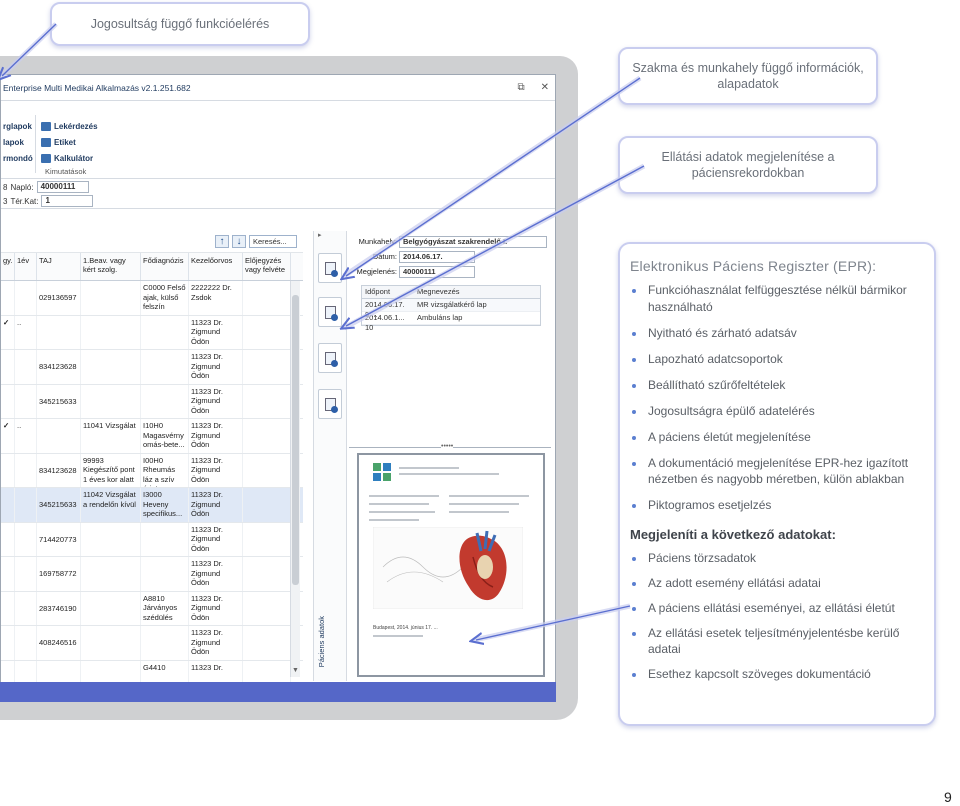  I want to click on callout-permission-access: Jogosultság függő funkcióelérés, so click(180, 24).